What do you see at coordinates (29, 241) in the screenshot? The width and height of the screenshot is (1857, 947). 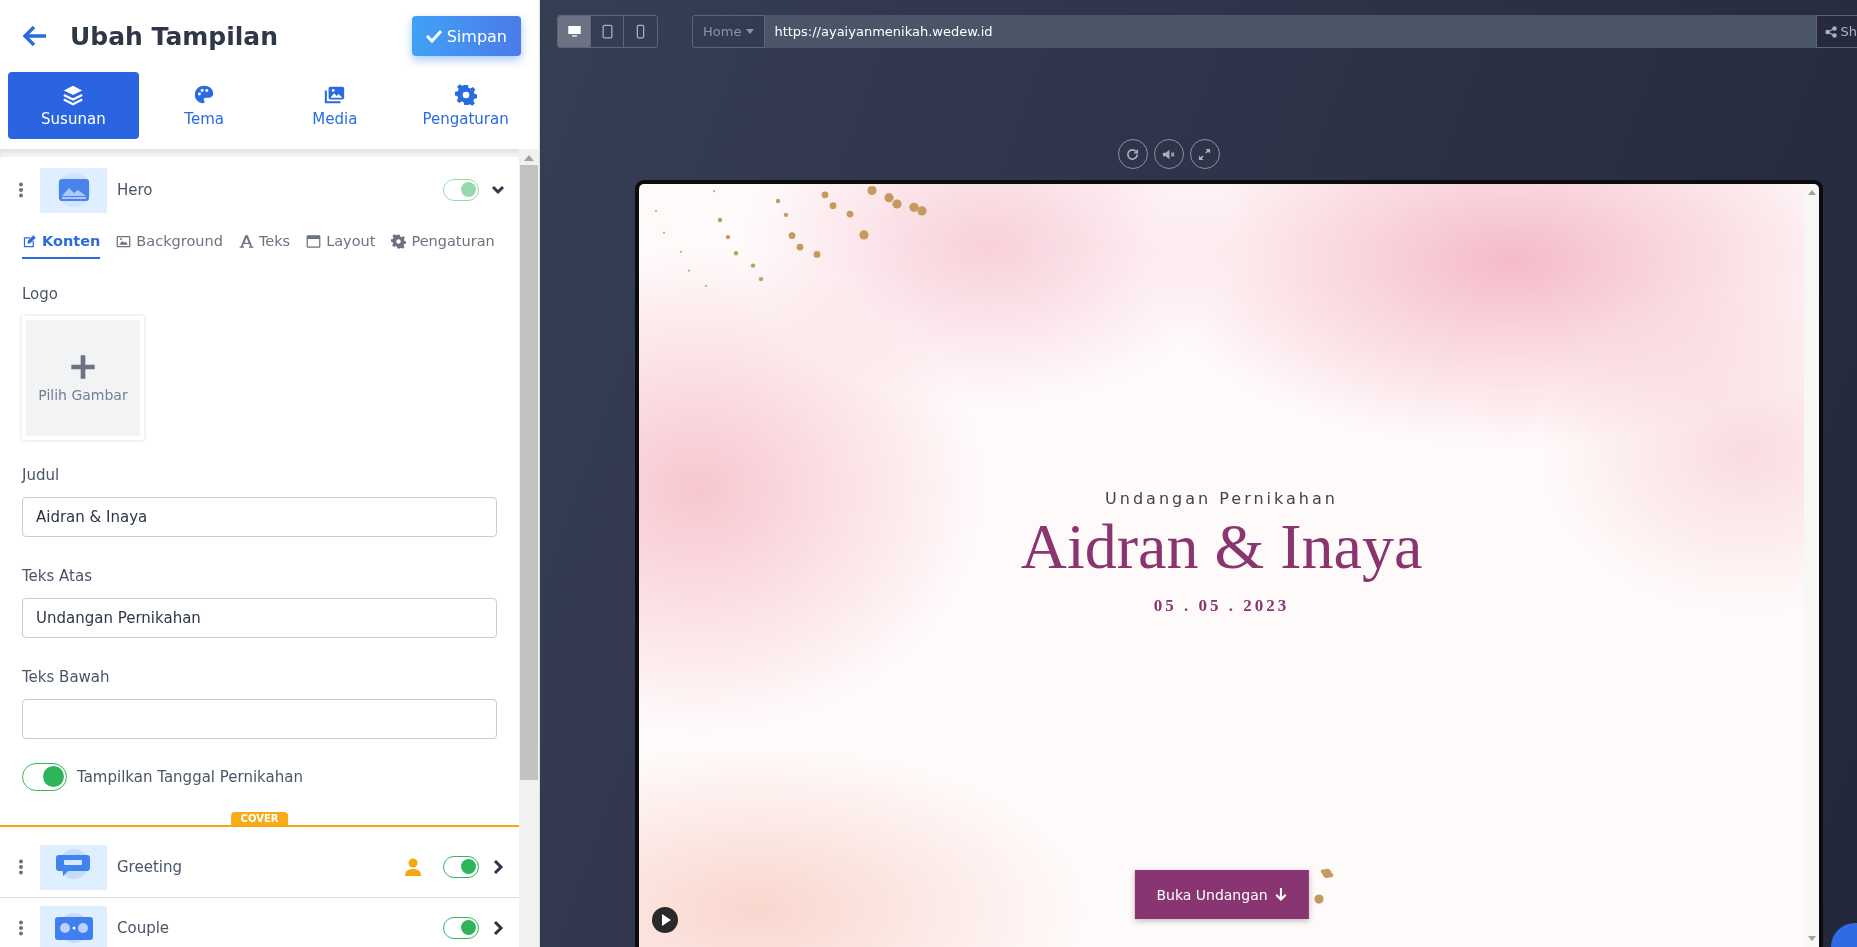 I see `edit-icon` at bounding box center [29, 241].